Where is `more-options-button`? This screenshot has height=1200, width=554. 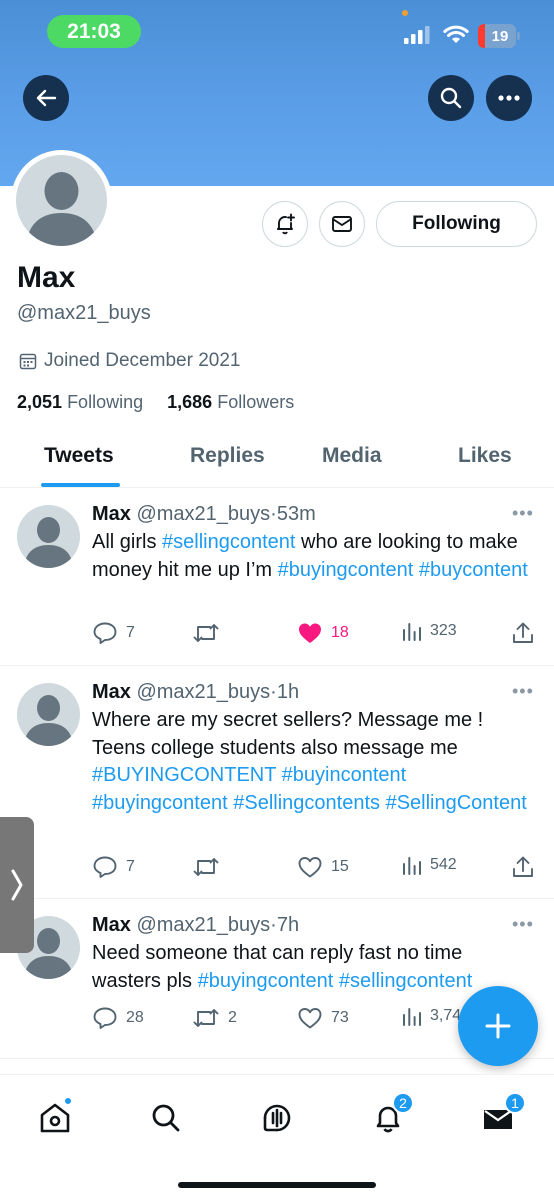 more-options-button is located at coordinates (509, 98).